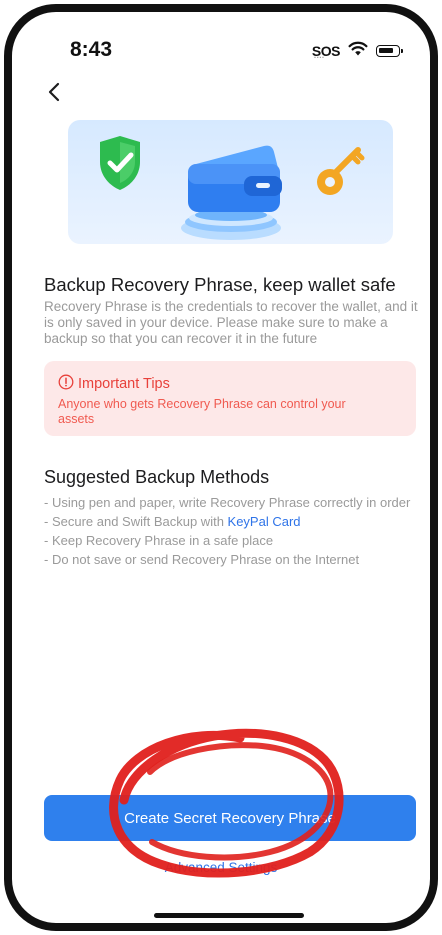 The height and width of the screenshot is (935, 442). I want to click on method-item-text: - Secure and Swift Backup with, so click(136, 521).